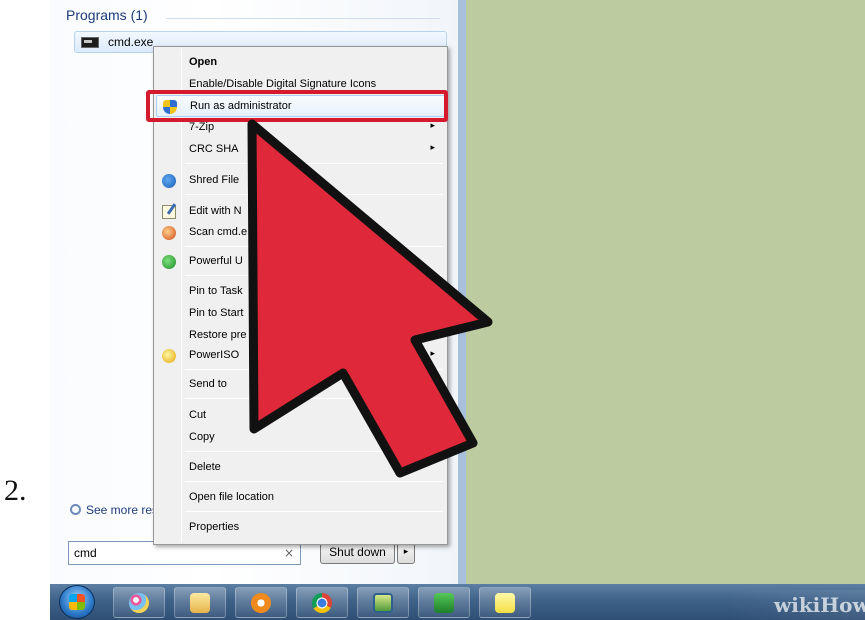 Image resolution: width=865 pixels, height=620 pixels. What do you see at coordinates (214, 355) in the screenshot?
I see `menu-item-label: PowerISO` at bounding box center [214, 355].